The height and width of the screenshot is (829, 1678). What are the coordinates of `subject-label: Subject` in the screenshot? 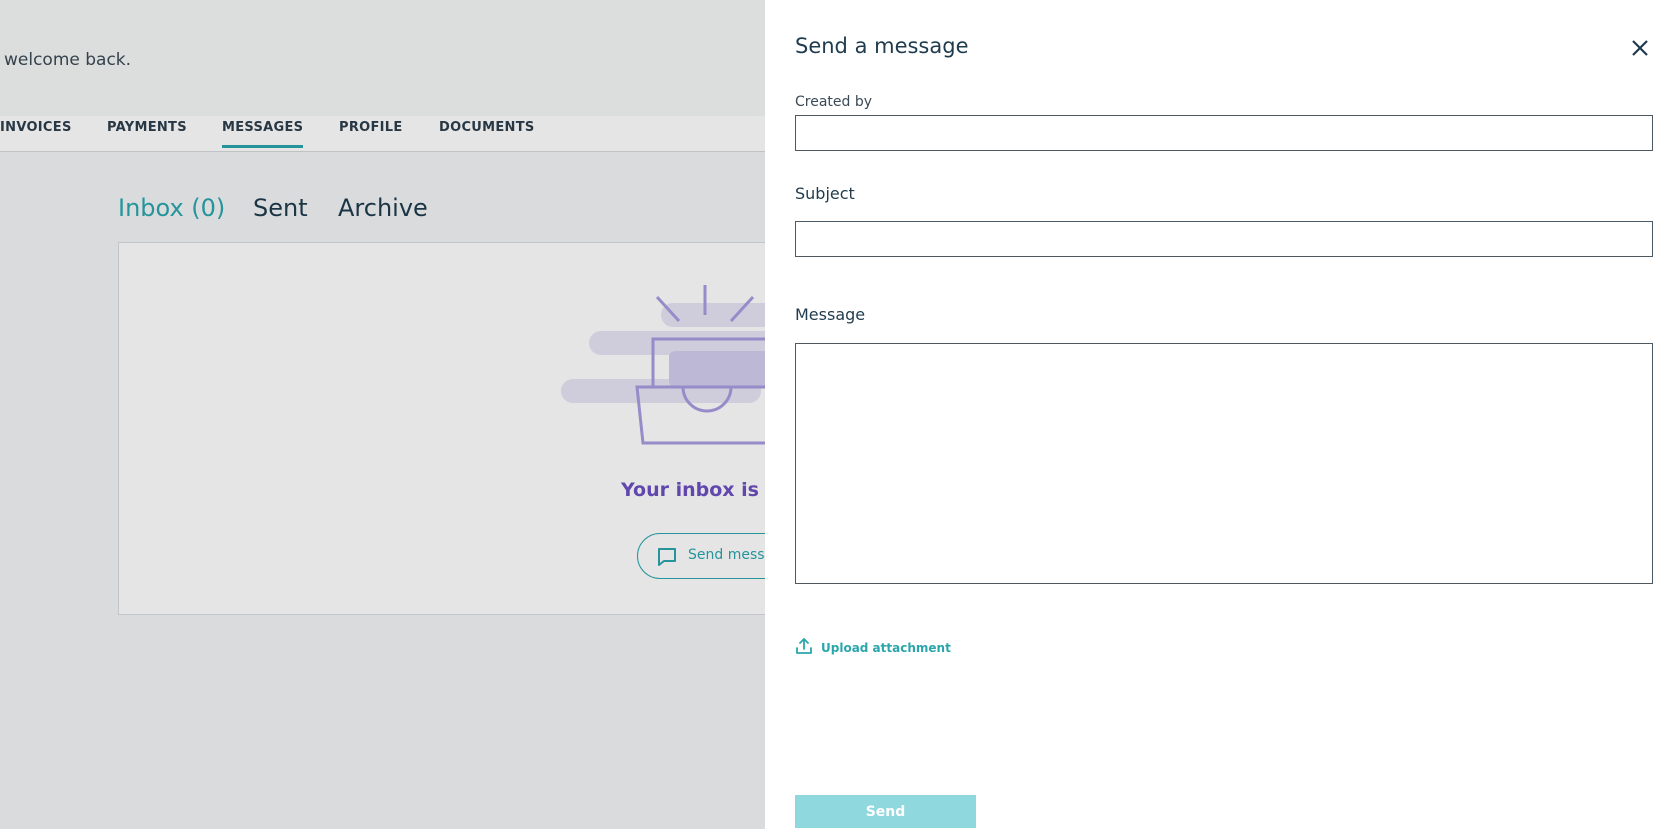 It's located at (825, 193).